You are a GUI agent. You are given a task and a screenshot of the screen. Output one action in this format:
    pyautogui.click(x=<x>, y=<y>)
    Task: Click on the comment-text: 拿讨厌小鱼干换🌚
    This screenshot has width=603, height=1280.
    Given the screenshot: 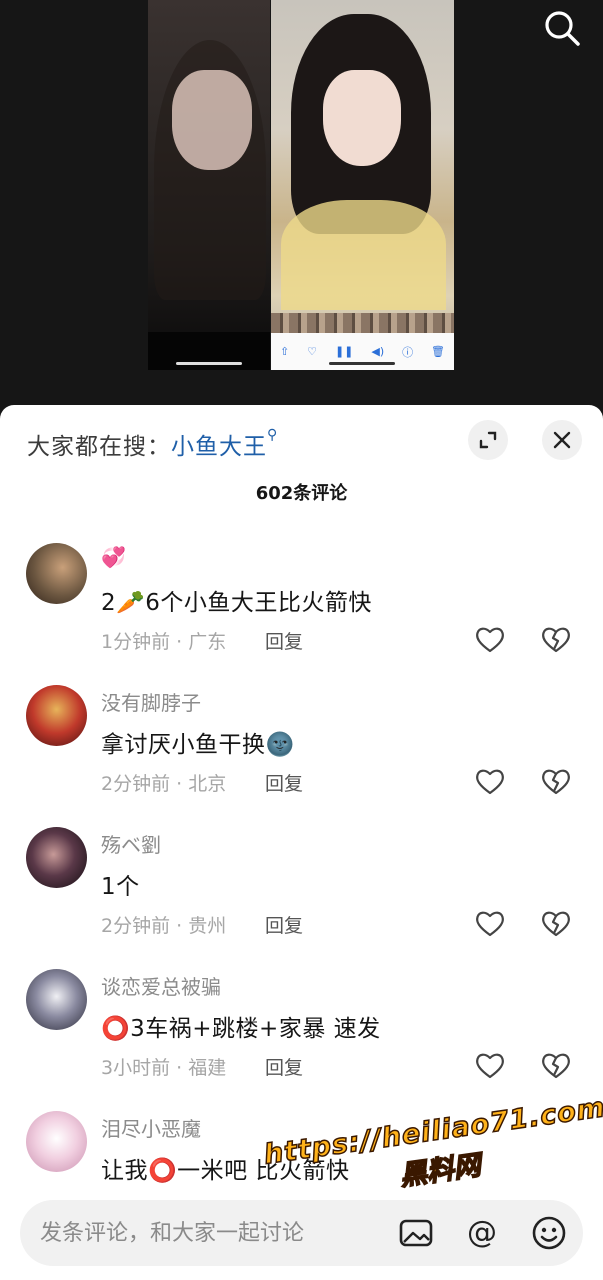 What is the action you would take?
    pyautogui.click(x=198, y=745)
    